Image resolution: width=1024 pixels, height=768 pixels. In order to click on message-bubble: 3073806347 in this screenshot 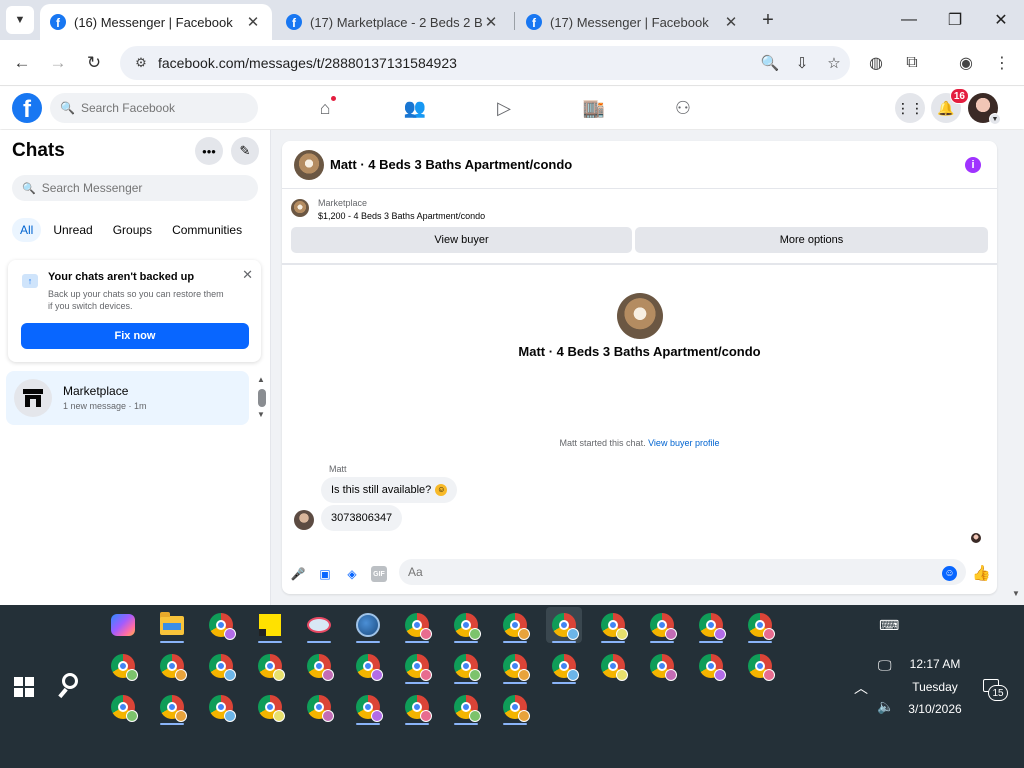, I will do `click(362, 518)`.